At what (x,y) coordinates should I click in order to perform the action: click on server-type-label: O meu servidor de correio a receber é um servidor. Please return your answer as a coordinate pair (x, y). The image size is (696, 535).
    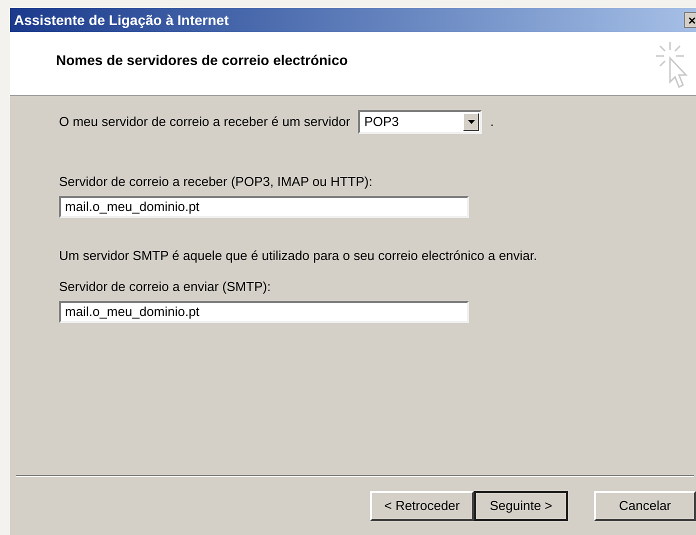
    Looking at the image, I should click on (204, 122).